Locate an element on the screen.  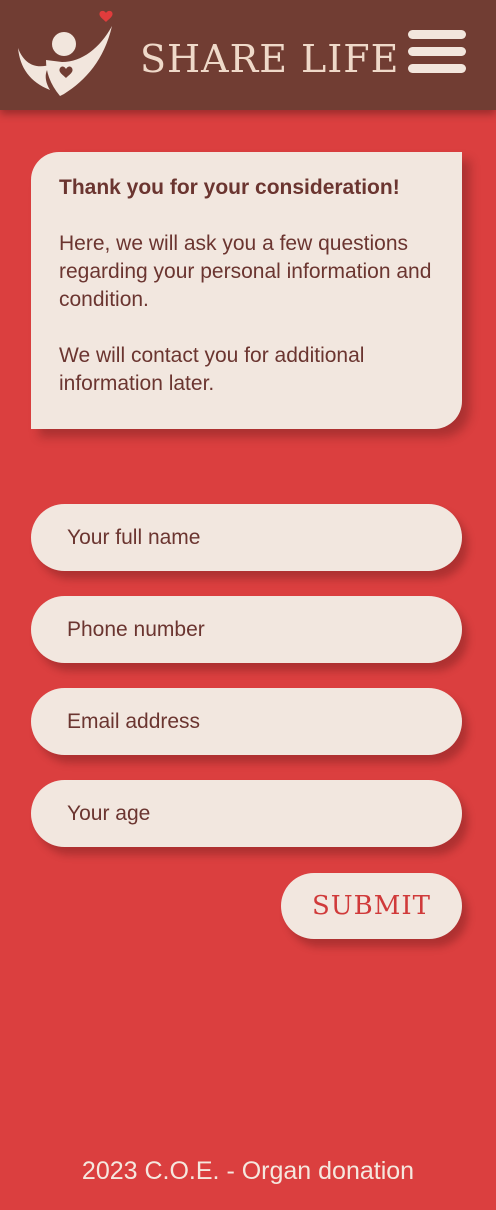
person-heart-logo-icon is located at coordinates (68, 54).